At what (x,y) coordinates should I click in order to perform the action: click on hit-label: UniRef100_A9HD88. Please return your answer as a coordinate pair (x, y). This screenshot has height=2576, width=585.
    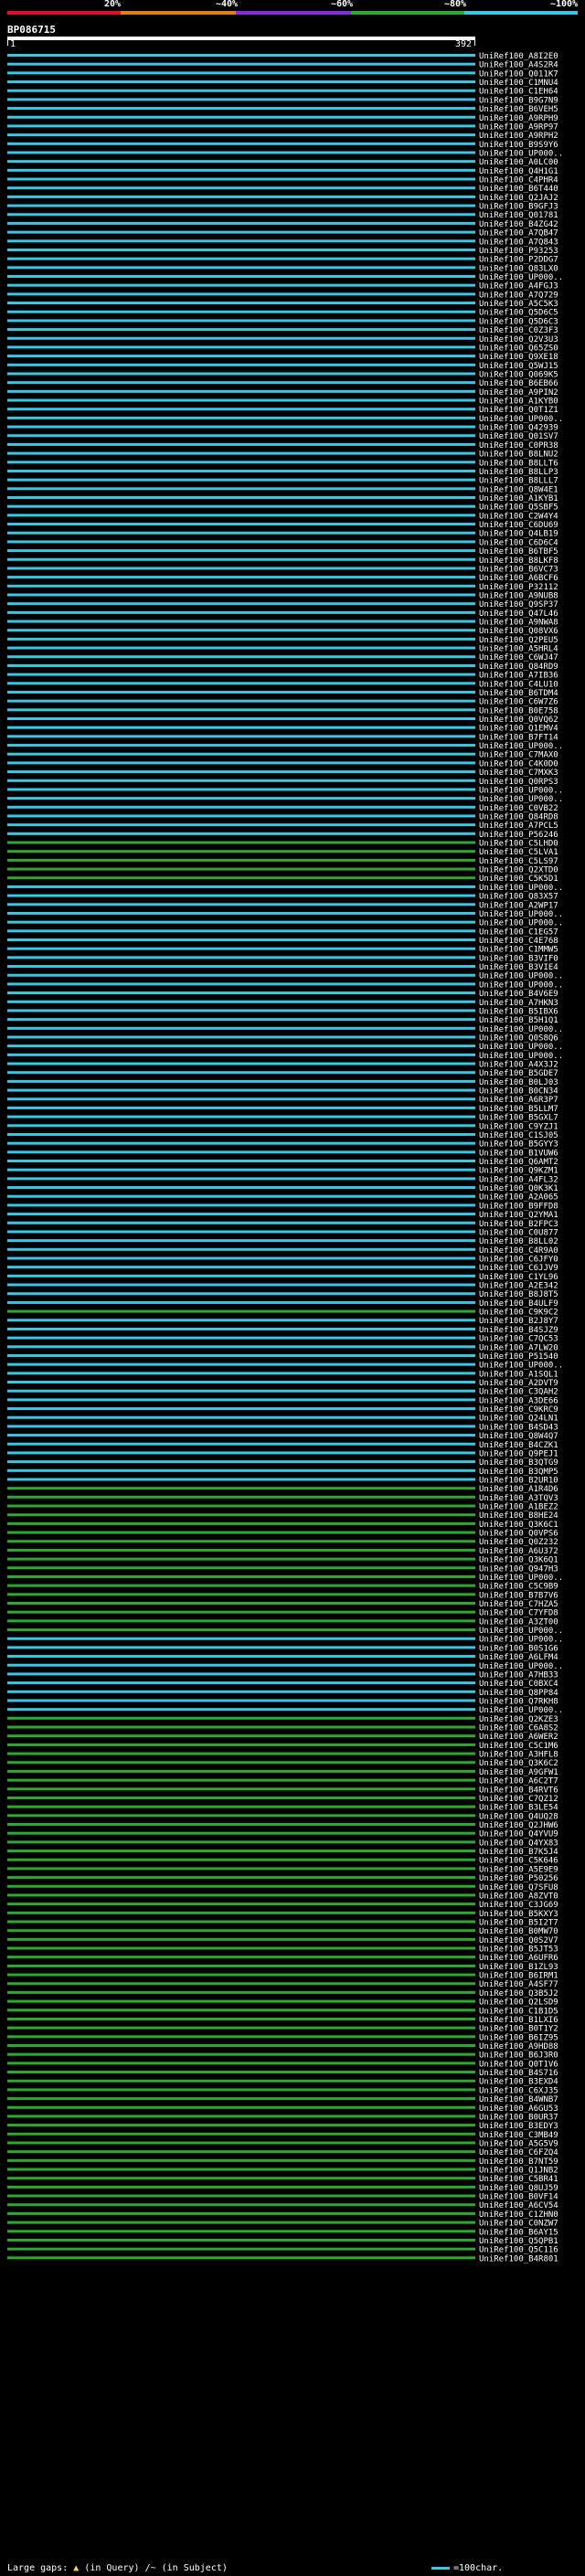
    Looking at the image, I should click on (518, 2046).